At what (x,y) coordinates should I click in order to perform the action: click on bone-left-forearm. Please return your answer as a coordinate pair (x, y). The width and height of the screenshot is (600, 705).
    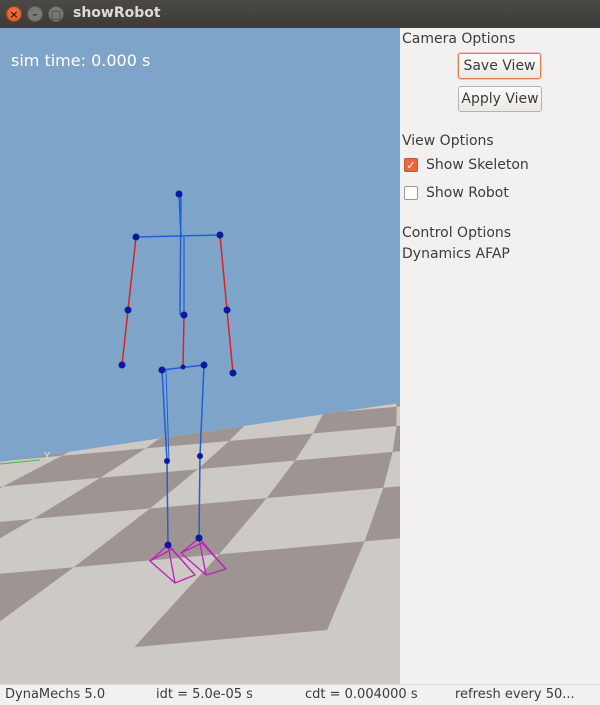
    Looking at the image, I should click on (125, 337).